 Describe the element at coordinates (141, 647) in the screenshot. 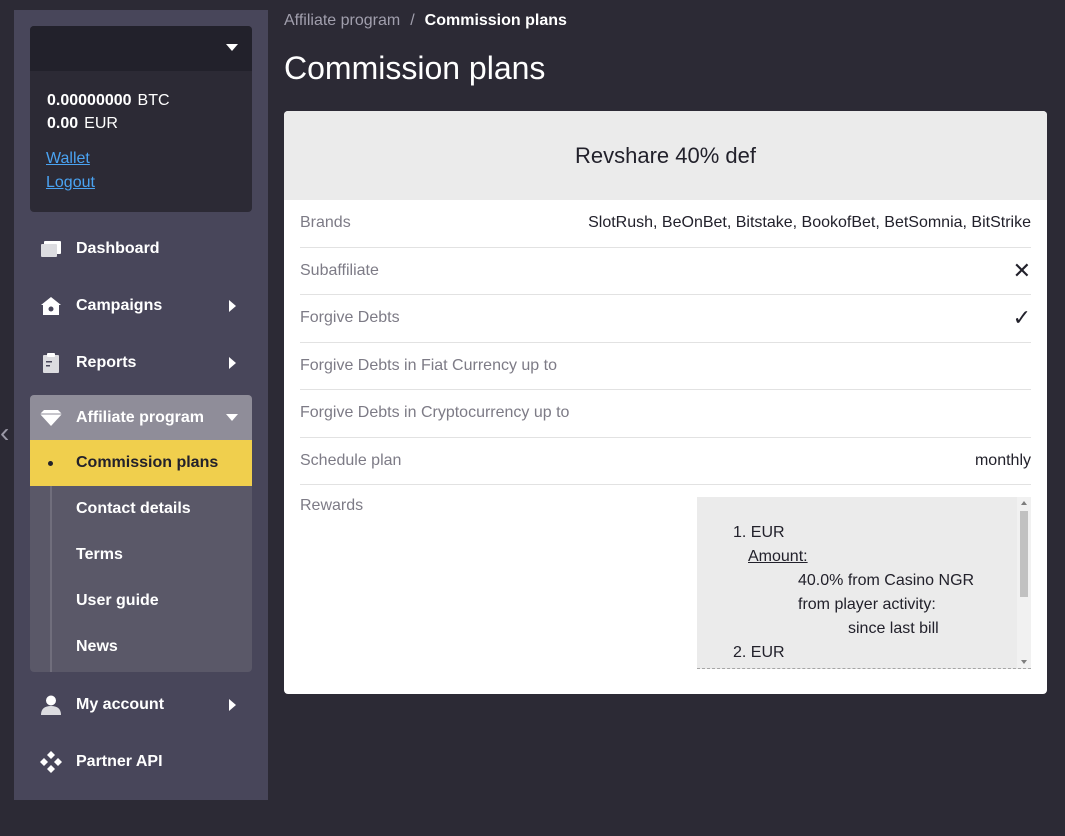

I see `nav-news: News` at that location.